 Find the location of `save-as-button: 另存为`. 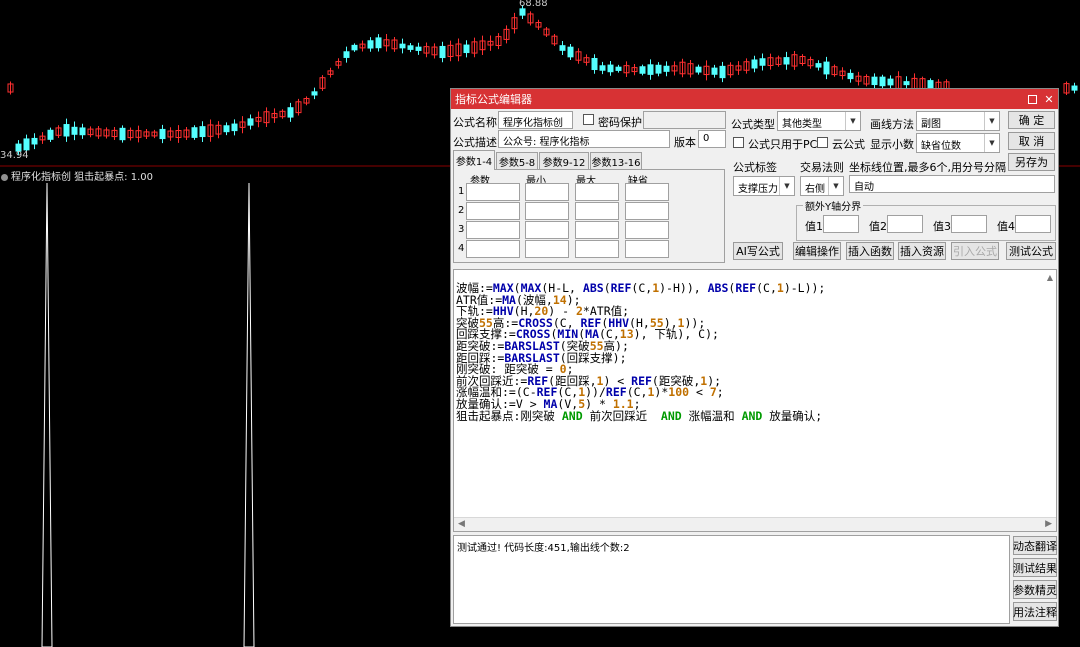

save-as-button: 另存为 is located at coordinates (1031, 162).